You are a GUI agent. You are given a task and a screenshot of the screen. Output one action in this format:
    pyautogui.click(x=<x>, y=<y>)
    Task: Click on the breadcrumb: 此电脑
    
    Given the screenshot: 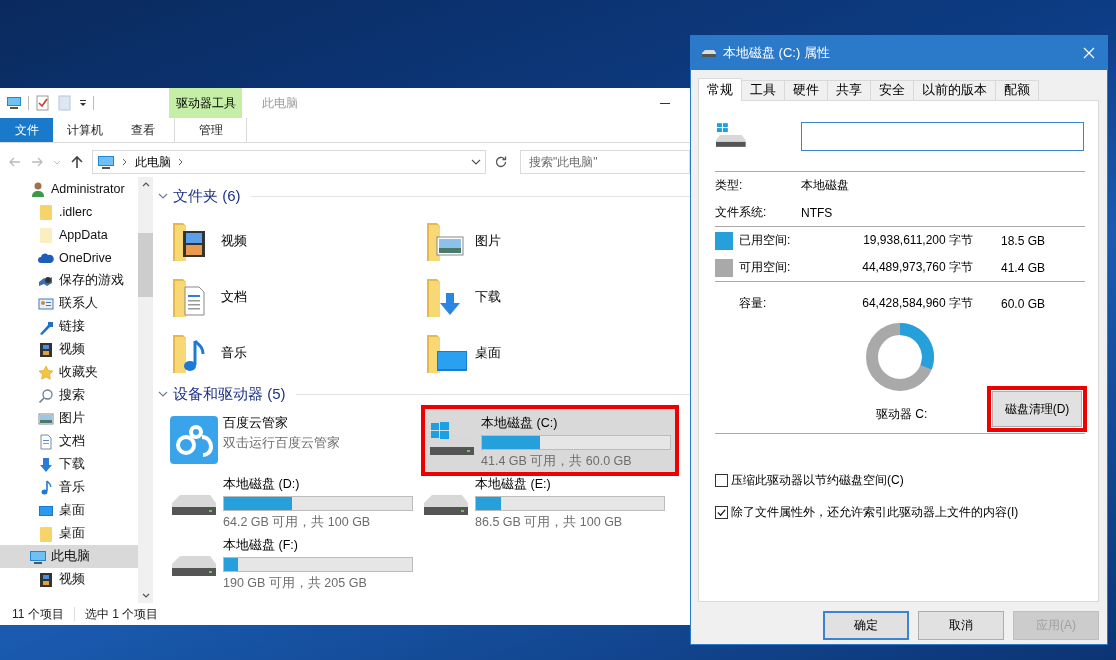 What is the action you would take?
    pyautogui.click(x=153, y=162)
    